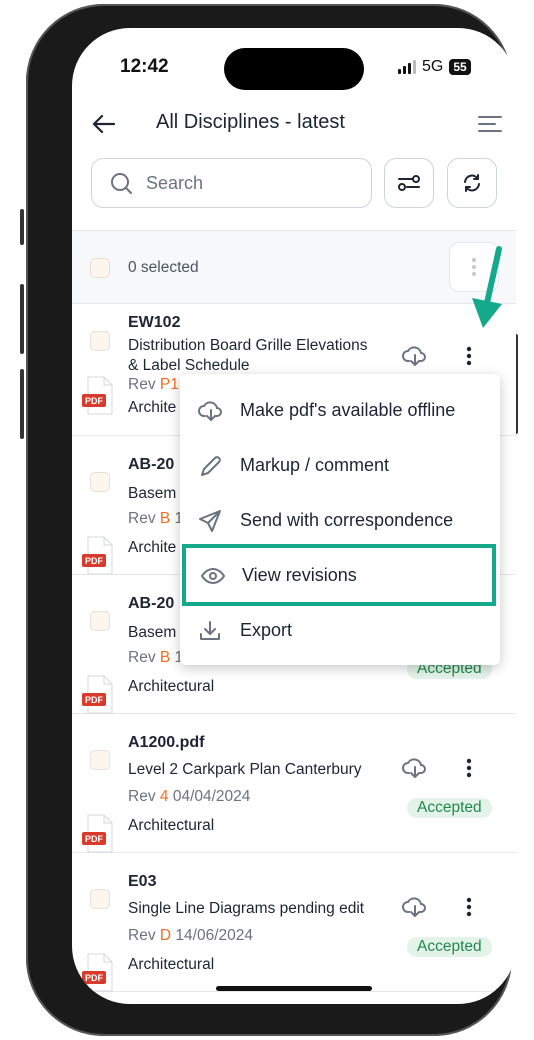  I want to click on select-all-checkbox, so click(100, 268).